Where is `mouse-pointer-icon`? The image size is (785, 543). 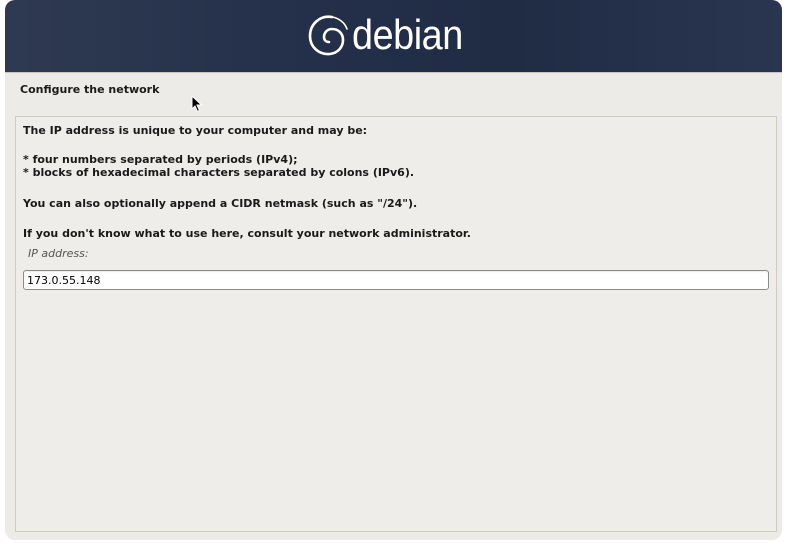 mouse-pointer-icon is located at coordinates (197, 104).